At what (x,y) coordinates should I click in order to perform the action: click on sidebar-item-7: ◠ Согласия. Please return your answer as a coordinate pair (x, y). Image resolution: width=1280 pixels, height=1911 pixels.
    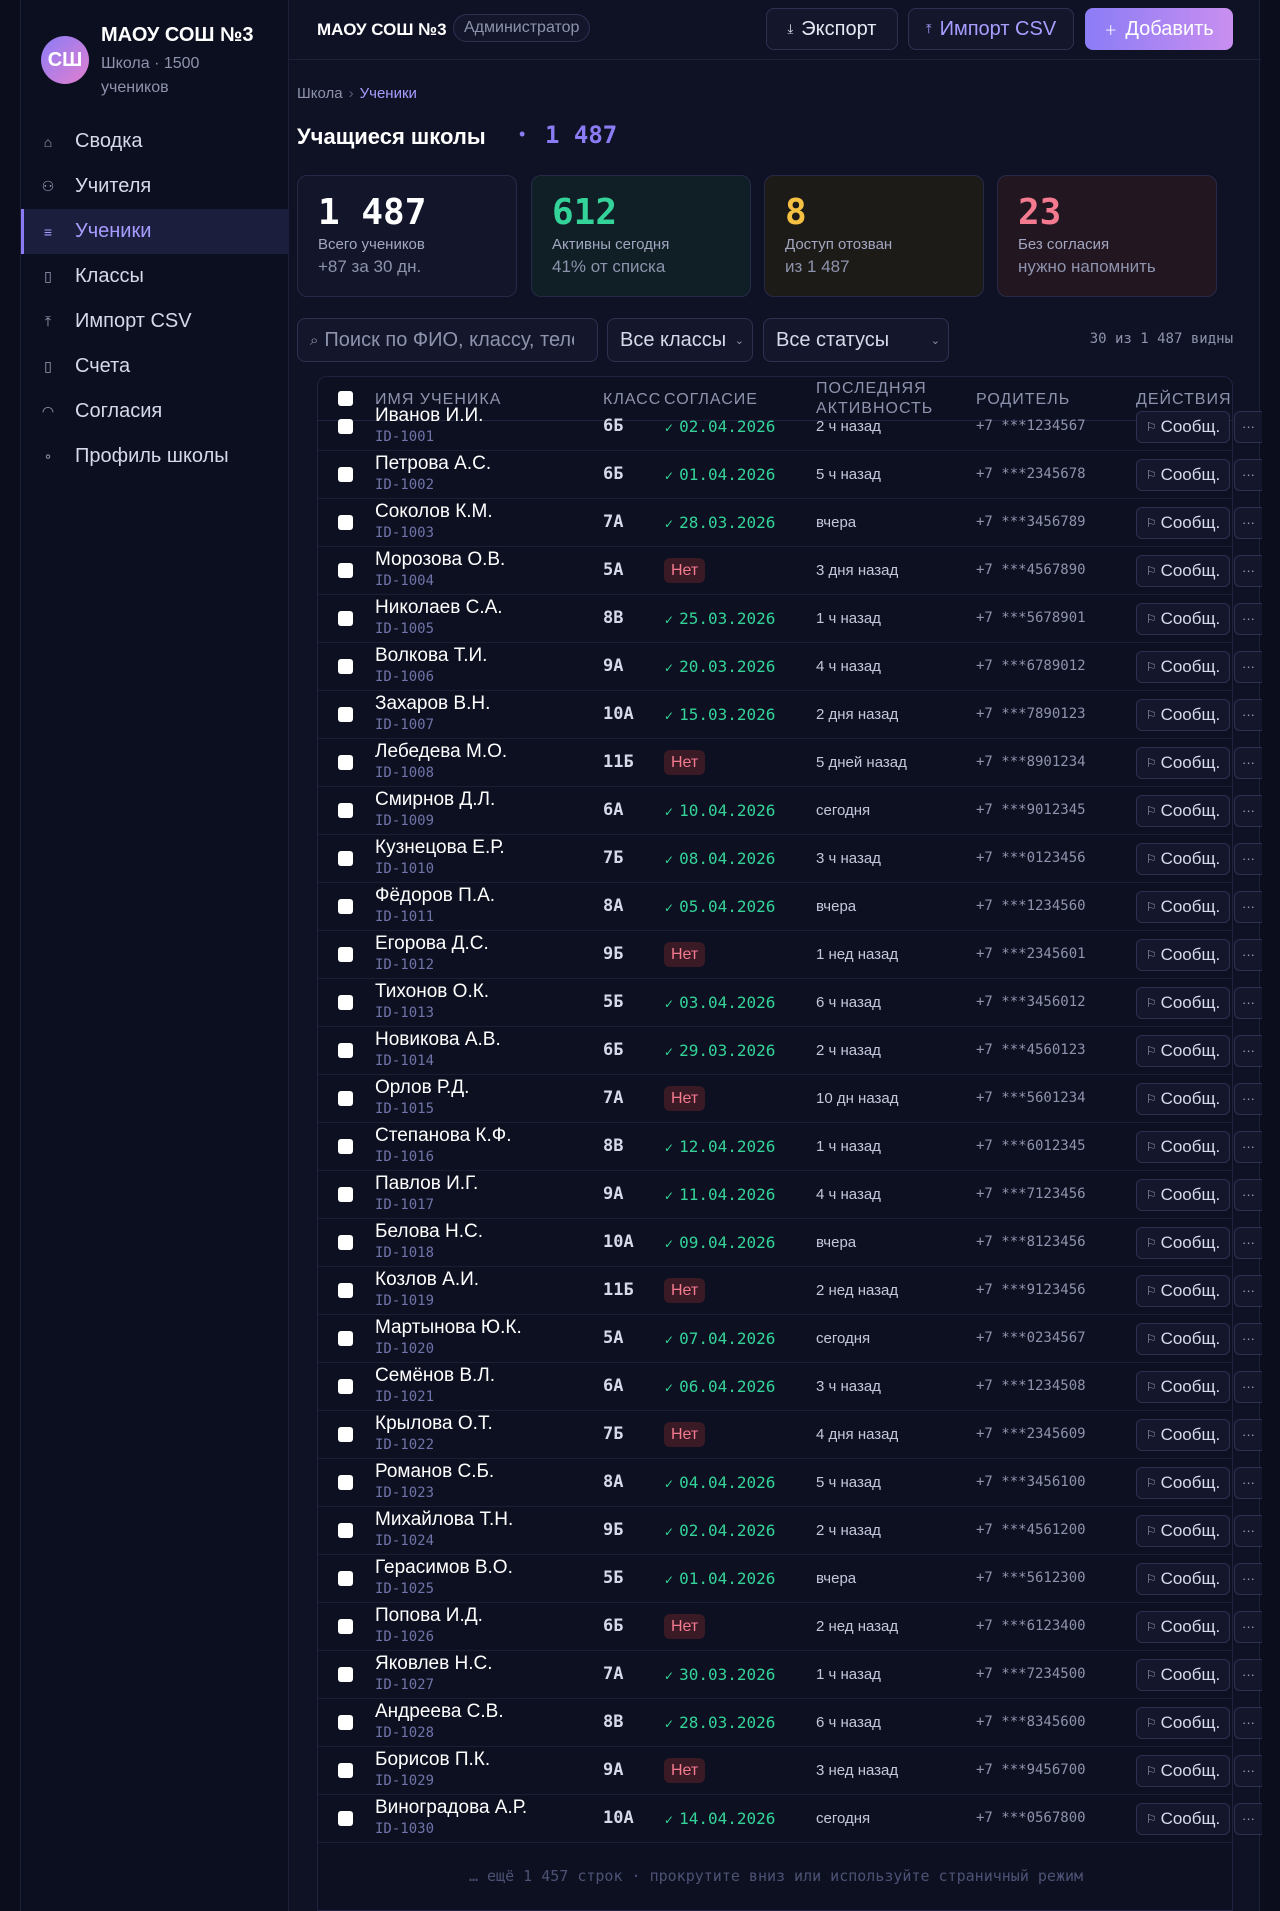
    Looking at the image, I should click on (155, 411).